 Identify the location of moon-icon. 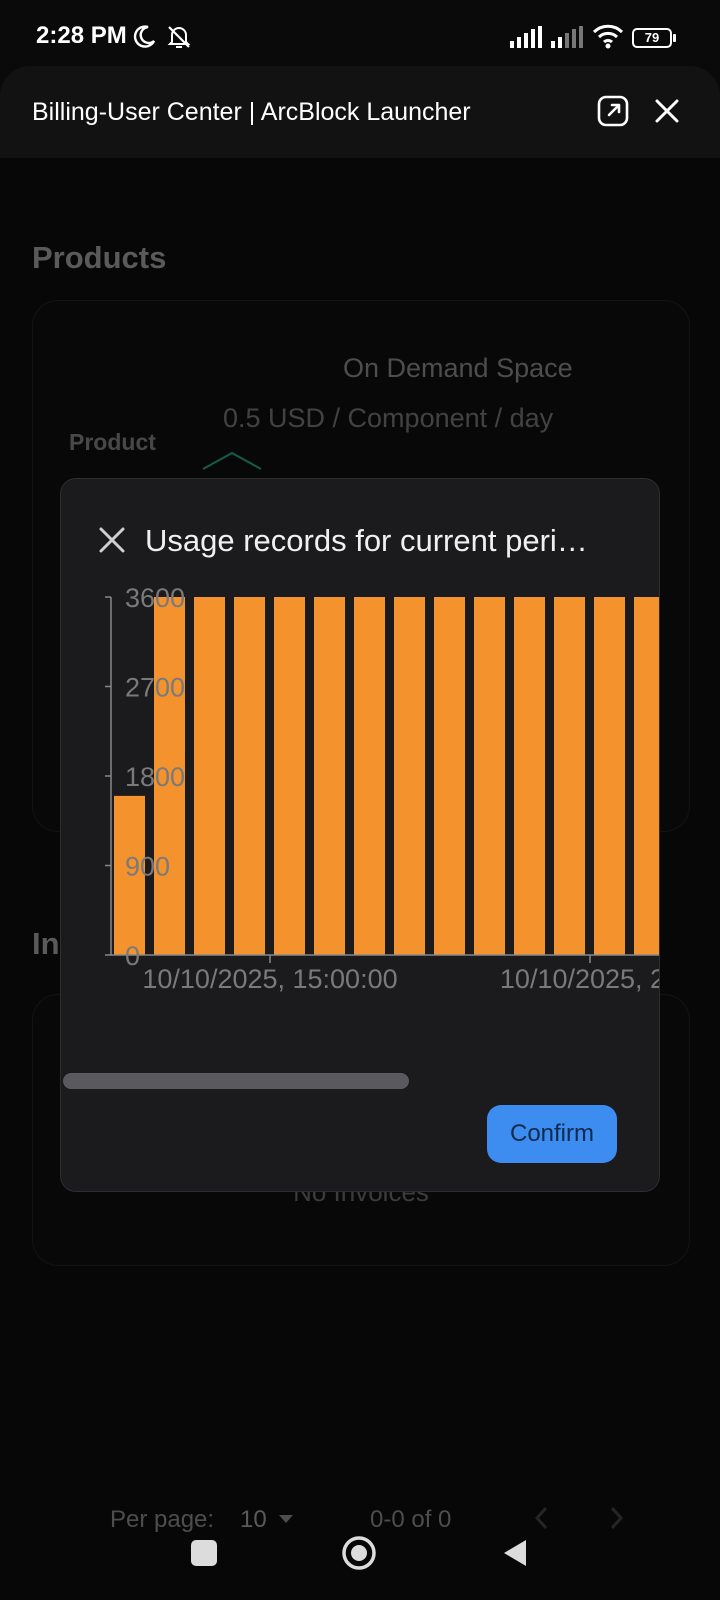
(144, 36).